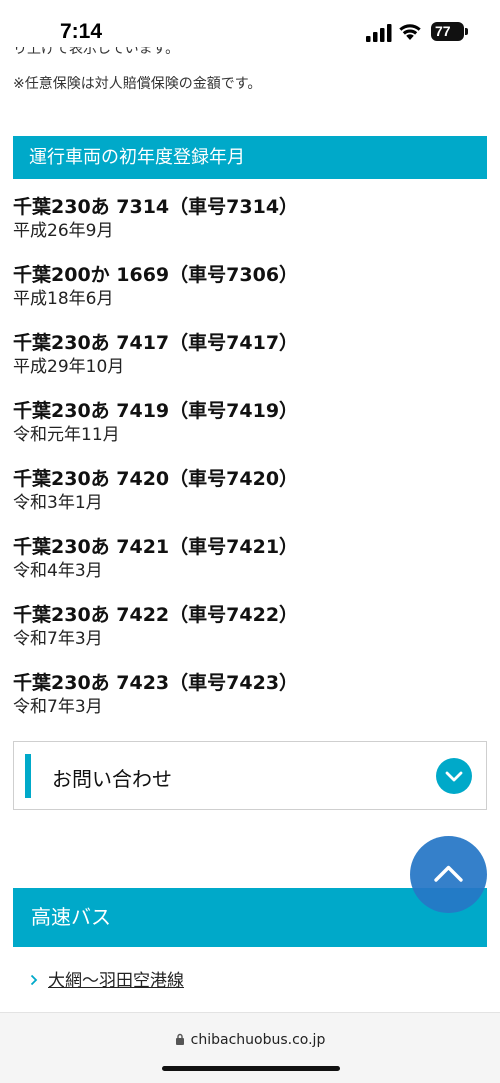 The height and width of the screenshot is (1083, 500). What do you see at coordinates (250, 157) in the screenshot?
I see `registration-section-header: 運行車両の初年度登録年月` at bounding box center [250, 157].